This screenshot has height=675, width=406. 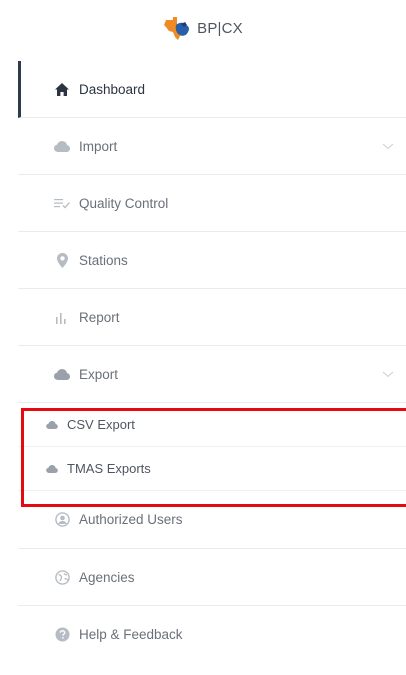 I want to click on texas-state-logo-icon, so click(x=177, y=28).